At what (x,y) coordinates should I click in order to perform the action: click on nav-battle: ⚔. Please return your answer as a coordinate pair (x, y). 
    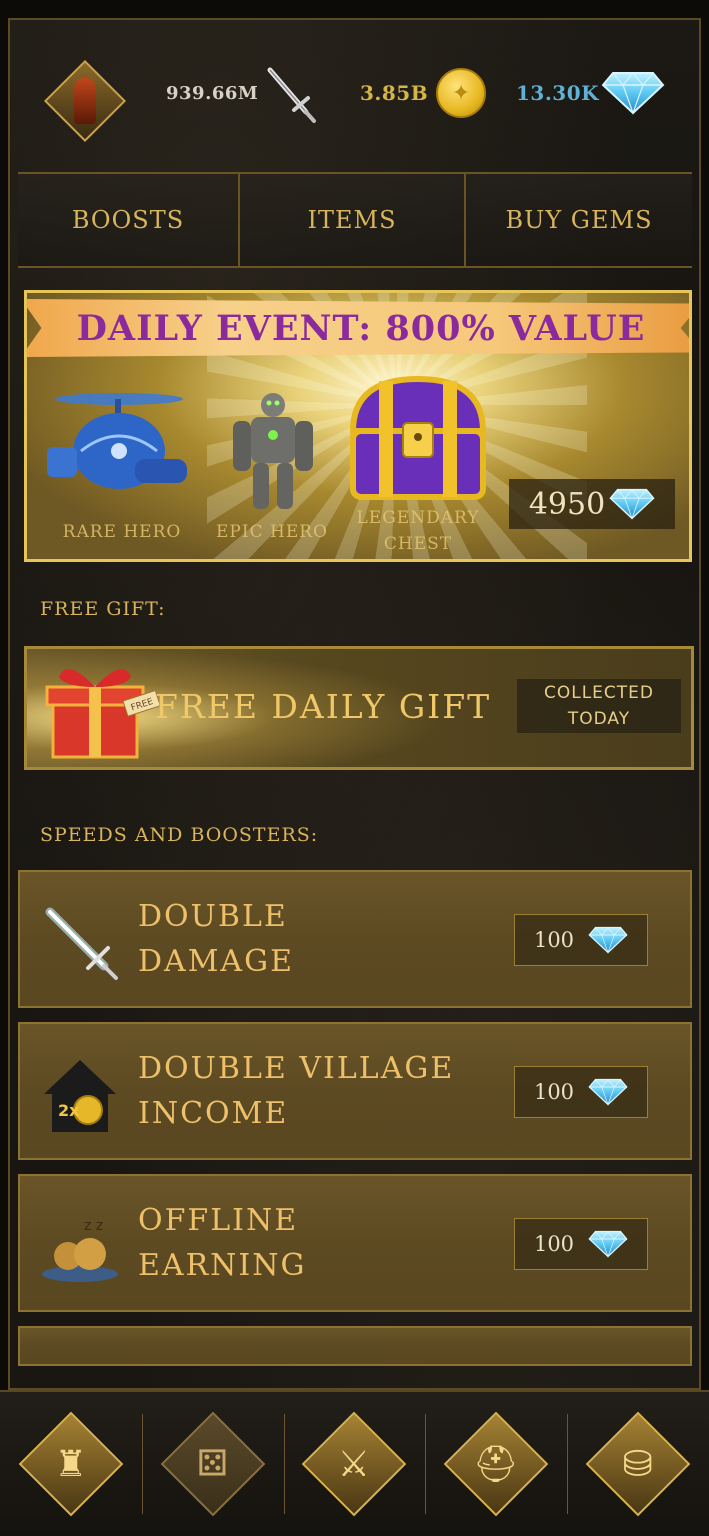
    Looking at the image, I should click on (354, 1464).